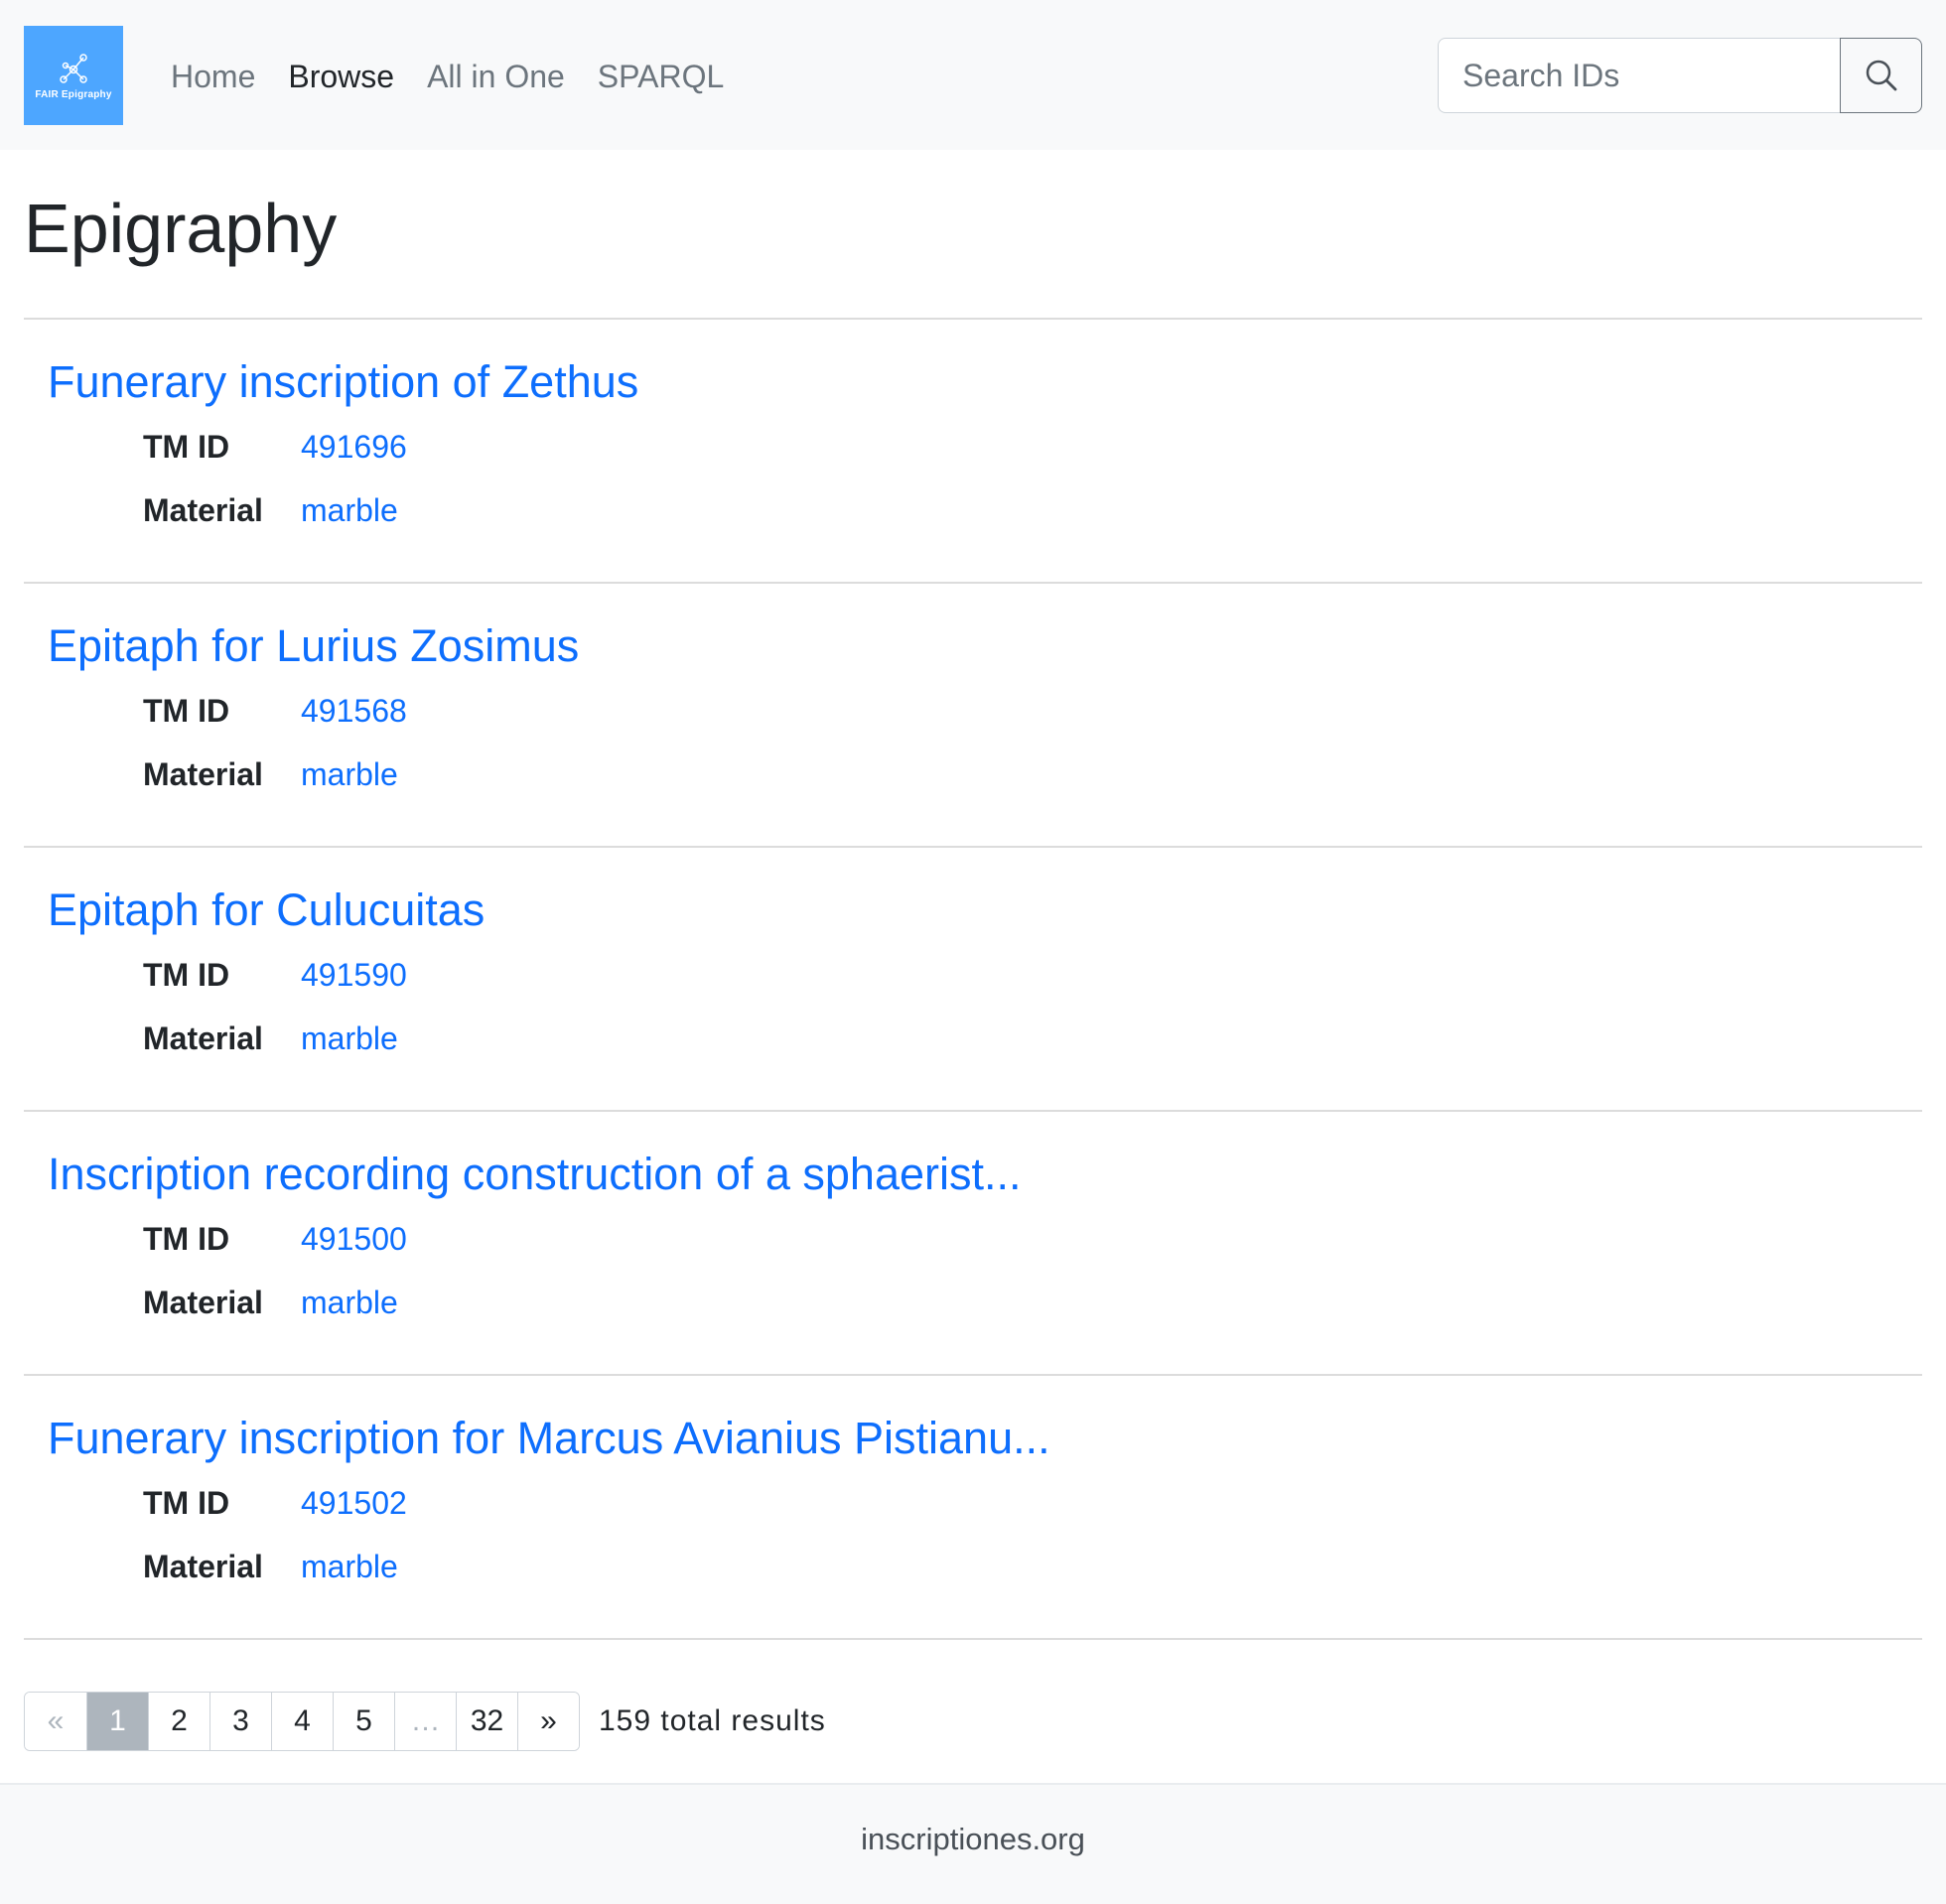  What do you see at coordinates (275, 711) in the screenshot?
I see `tm-id-row: TM ID 491568` at bounding box center [275, 711].